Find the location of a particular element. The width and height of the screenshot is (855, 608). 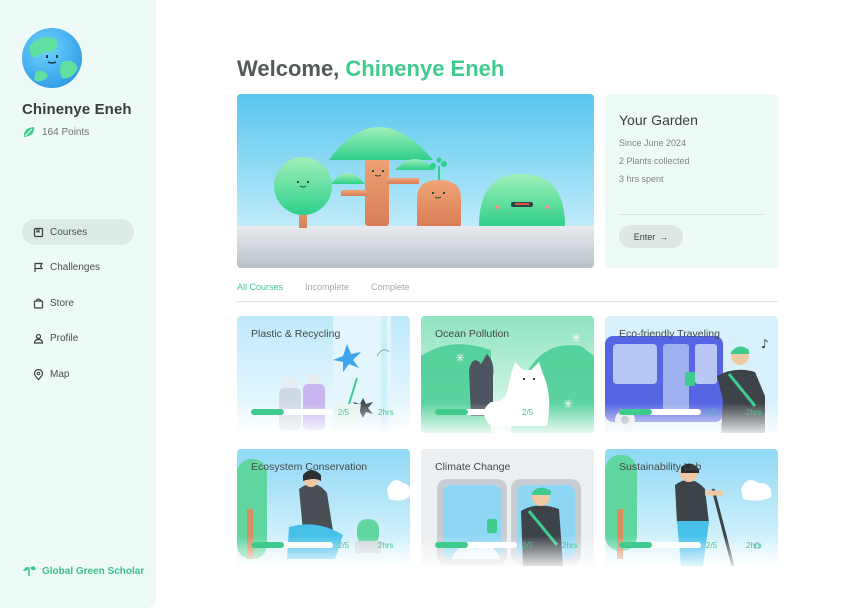

tab-all-courses: All Courses is located at coordinates (260, 291).